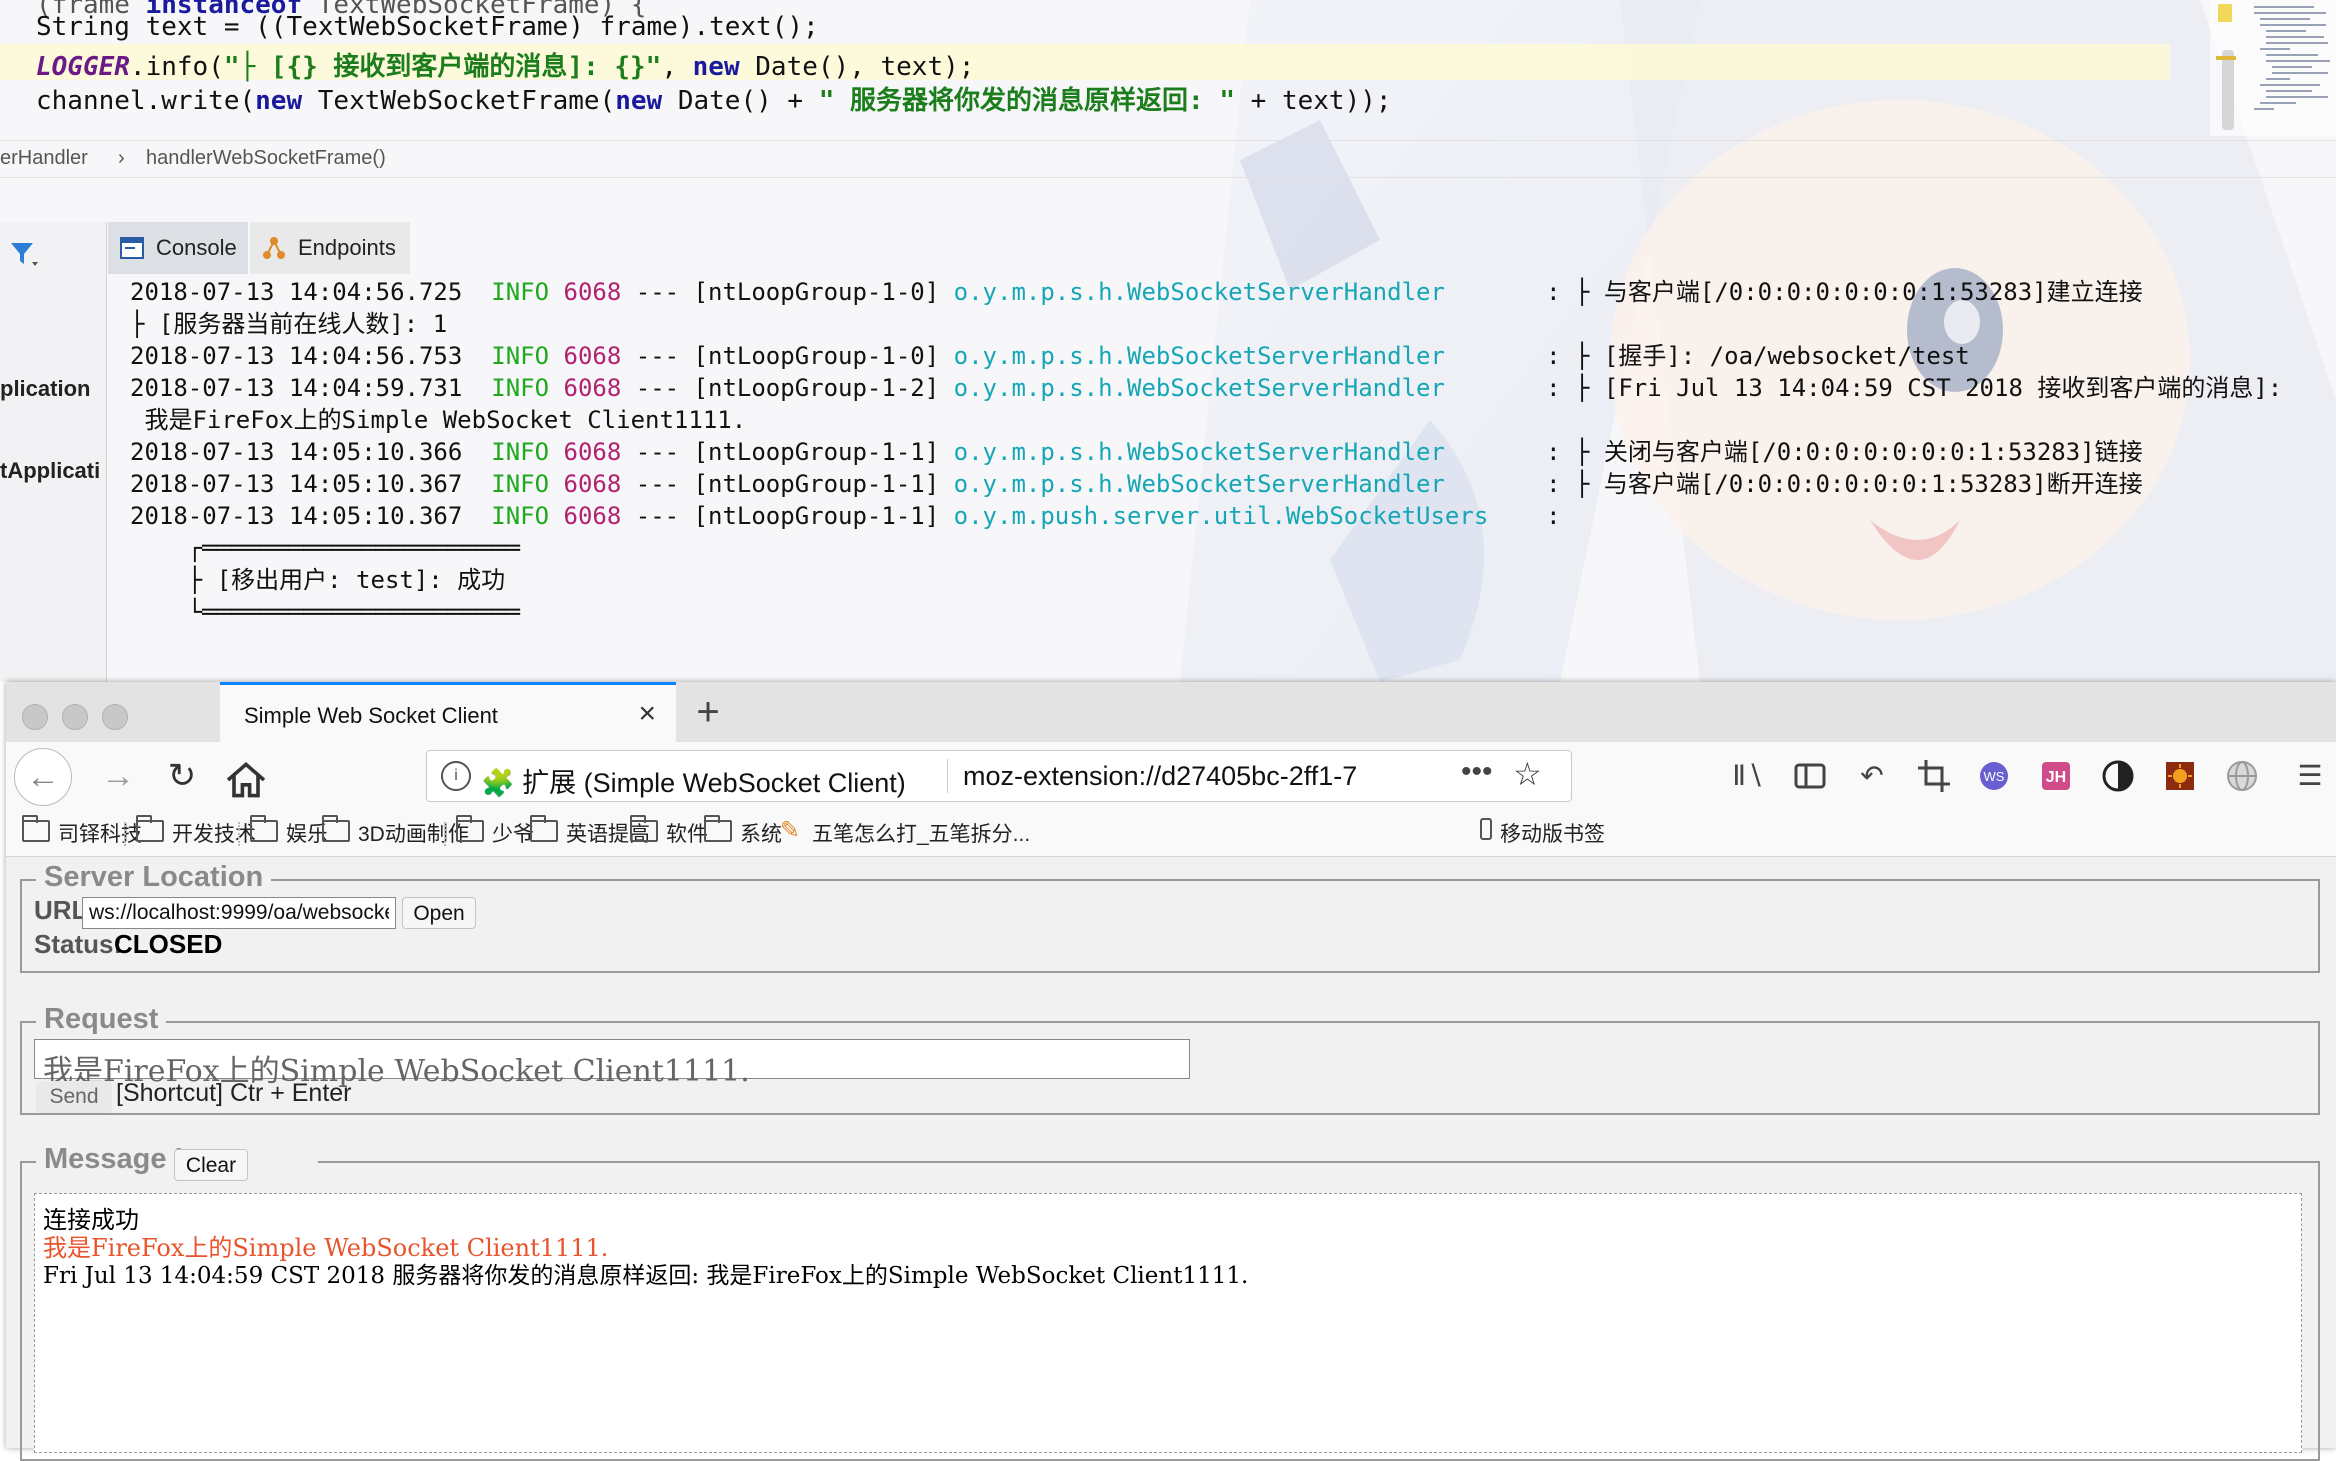  I want to click on crop-icon, so click(1934, 776).